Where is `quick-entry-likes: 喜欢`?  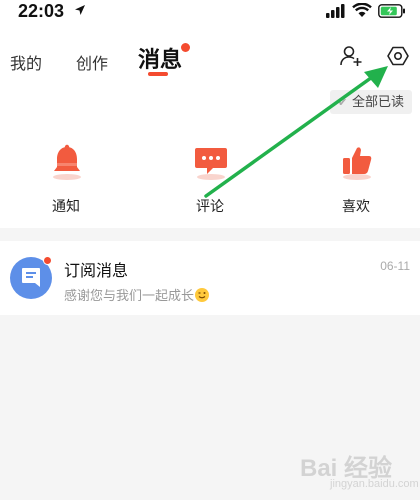
quick-entry-likes: 喜欢 is located at coordinates (356, 179).